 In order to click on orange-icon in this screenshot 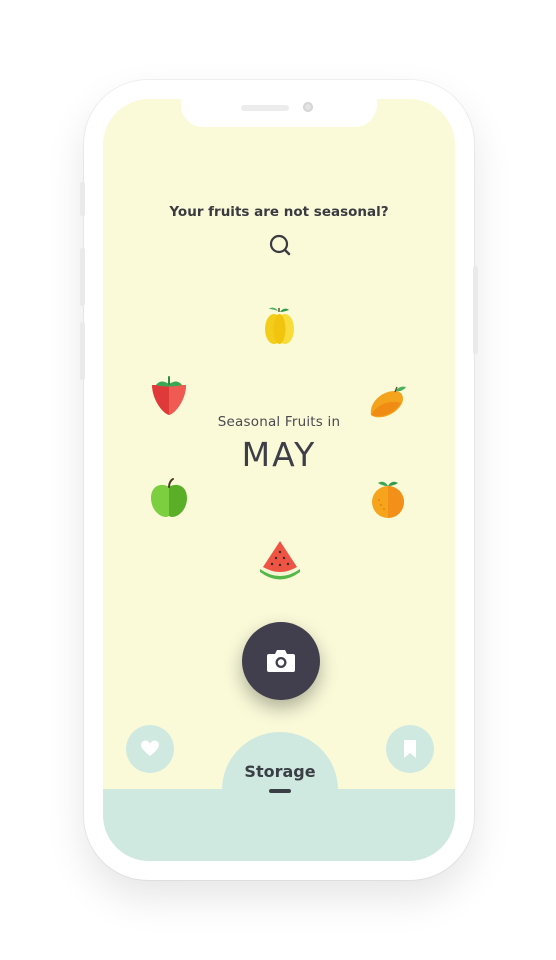, I will do `click(388, 498)`.